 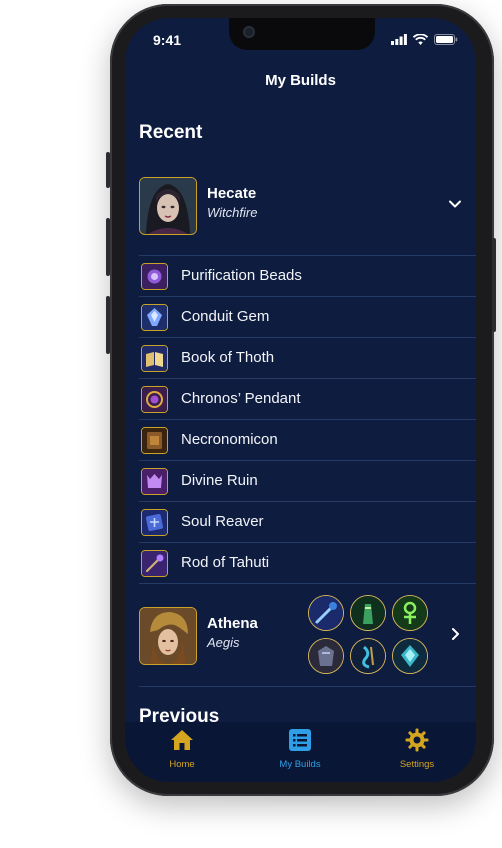 What do you see at coordinates (154, 440) in the screenshot?
I see `necronomicon-icon` at bounding box center [154, 440].